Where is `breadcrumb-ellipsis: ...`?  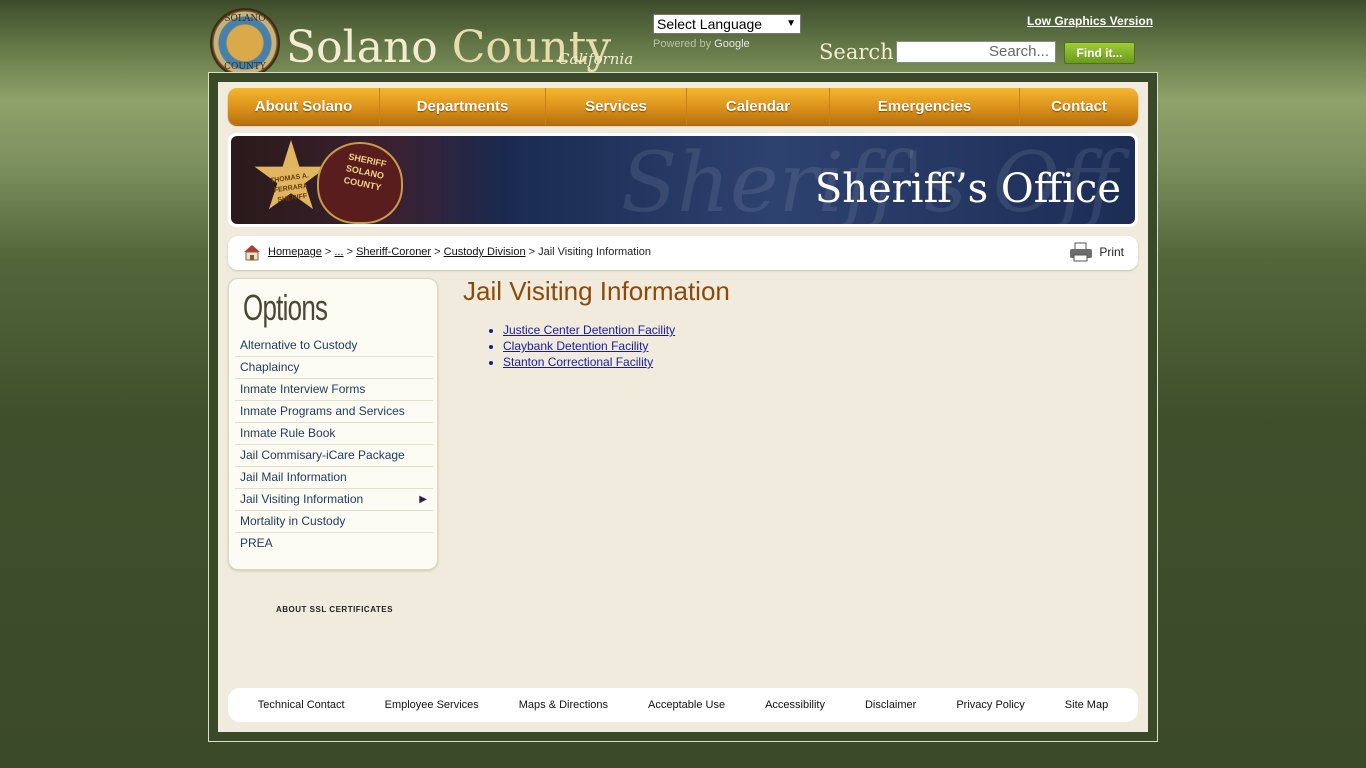
breadcrumb-ellipsis: ... is located at coordinates (338, 252).